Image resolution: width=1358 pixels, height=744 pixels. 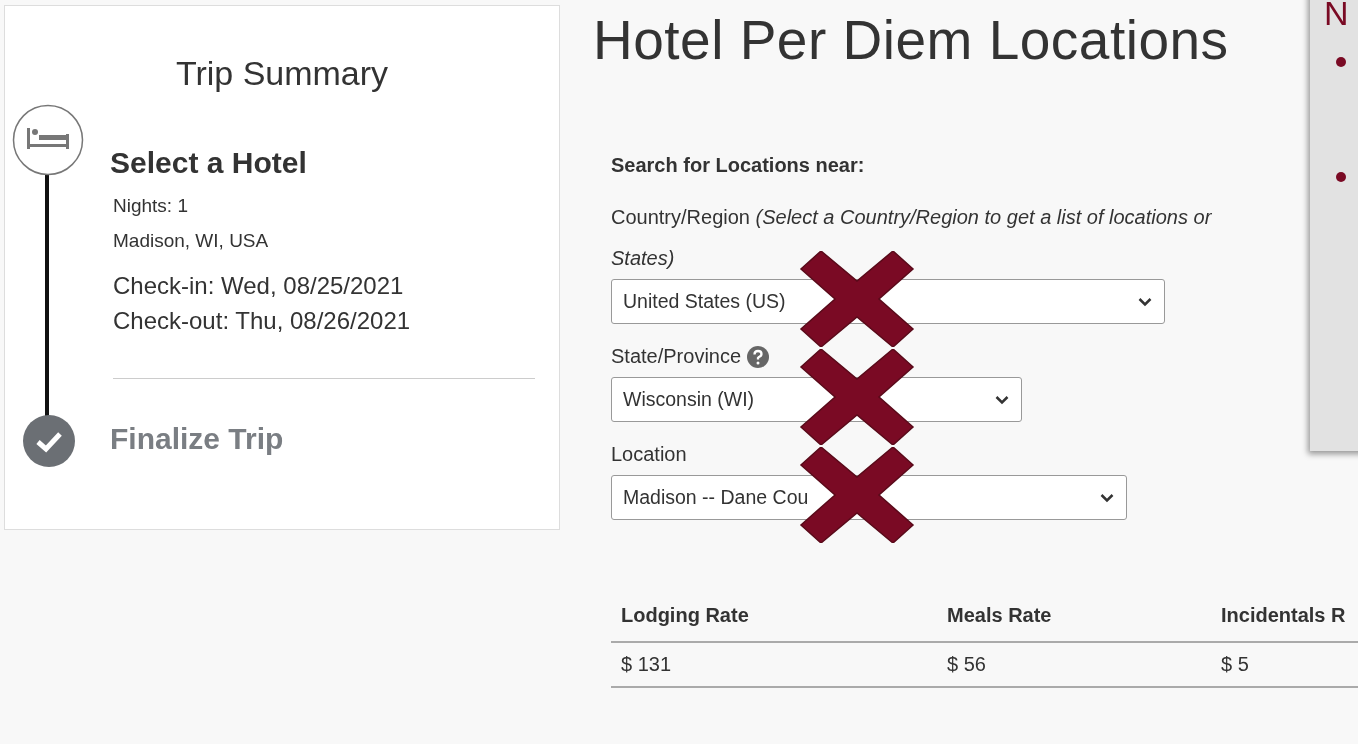 What do you see at coordinates (48, 140) in the screenshot?
I see `bed-icon` at bounding box center [48, 140].